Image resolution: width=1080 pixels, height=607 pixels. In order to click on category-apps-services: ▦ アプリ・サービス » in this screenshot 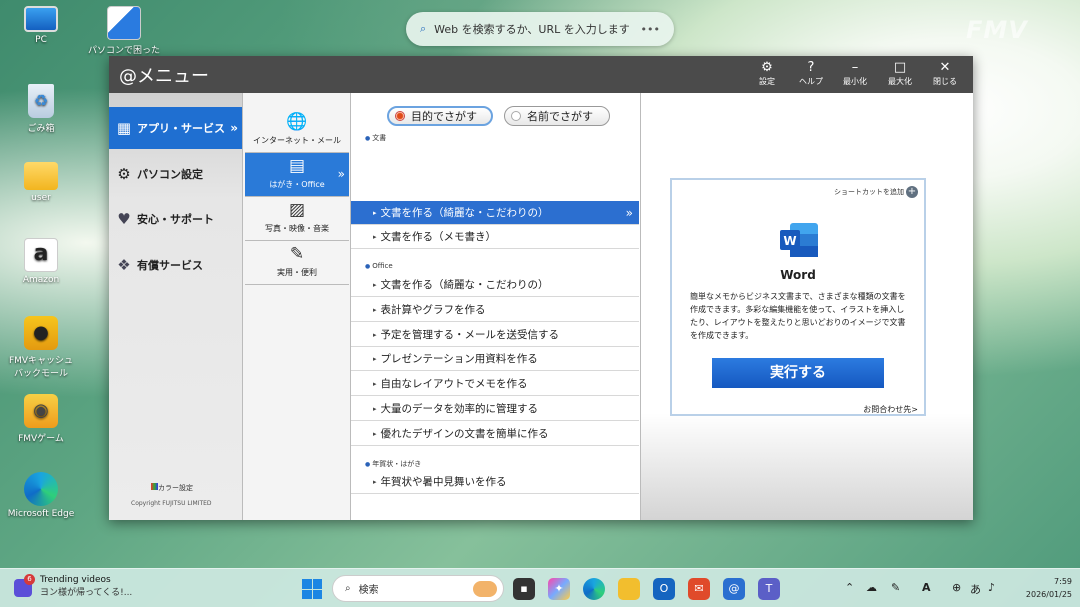, I will do `click(175, 128)`.